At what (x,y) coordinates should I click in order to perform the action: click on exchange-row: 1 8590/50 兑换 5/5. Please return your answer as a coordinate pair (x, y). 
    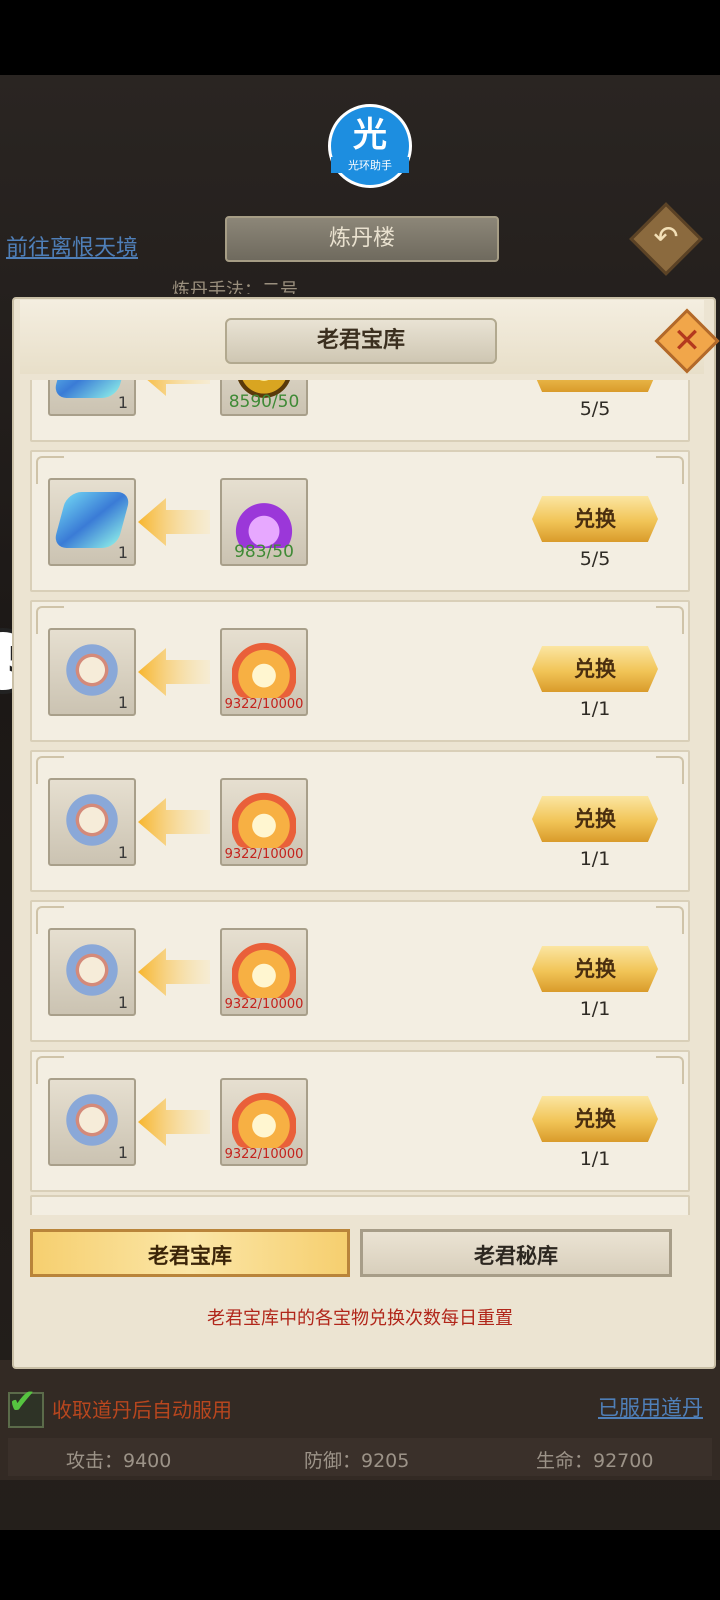
    Looking at the image, I should click on (360, 411).